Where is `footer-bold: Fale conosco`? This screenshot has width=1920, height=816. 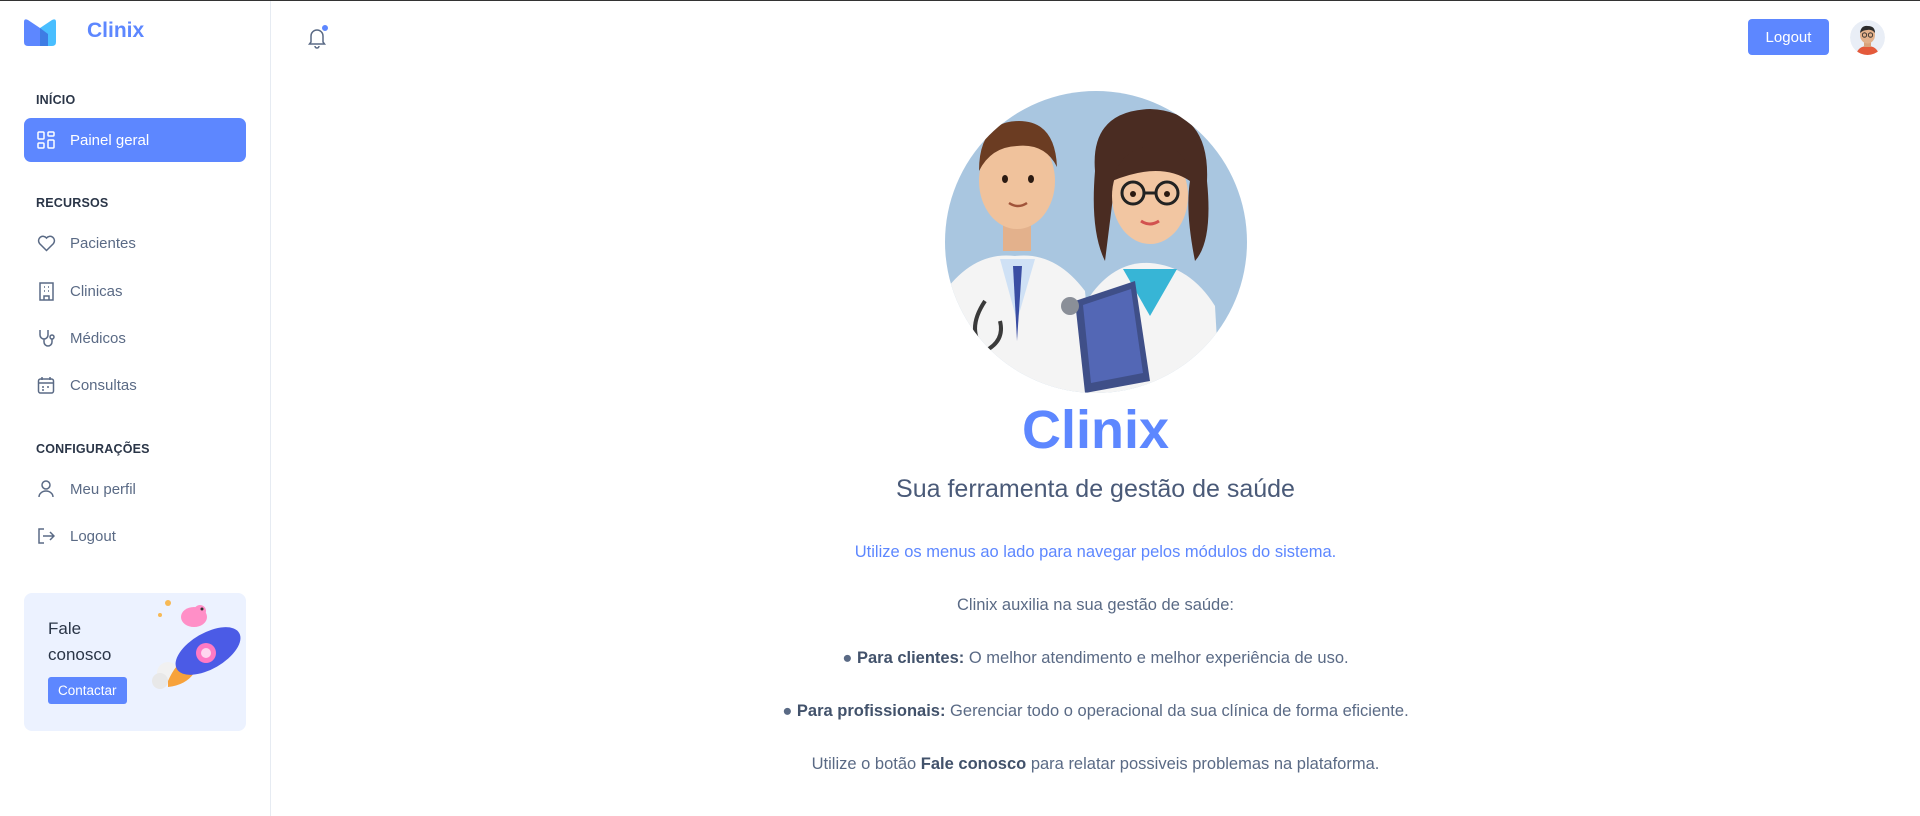
footer-bold: Fale conosco is located at coordinates (973, 764).